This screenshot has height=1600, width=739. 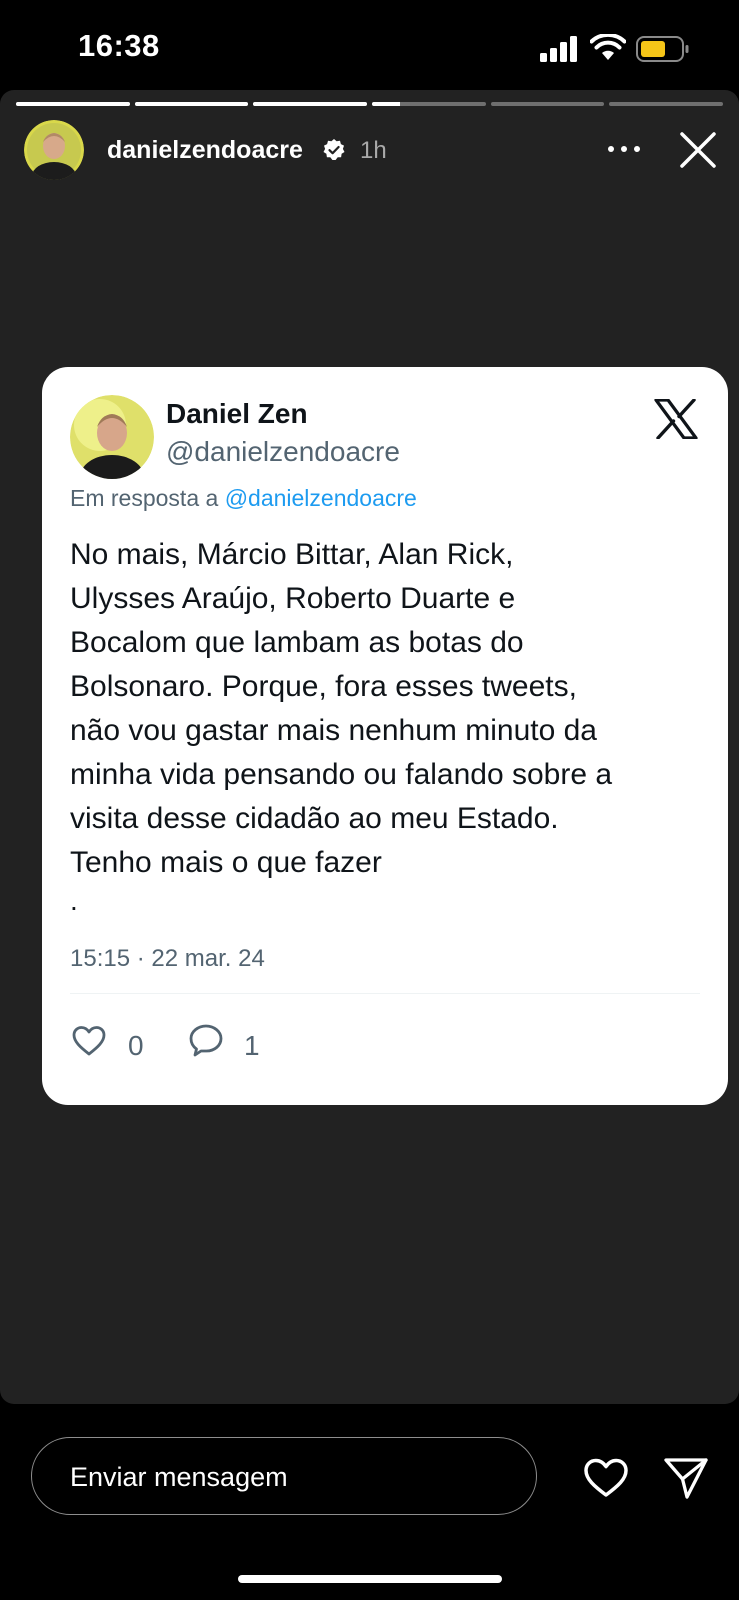 I want to click on cellular-signal-icon, so click(x=558, y=49).